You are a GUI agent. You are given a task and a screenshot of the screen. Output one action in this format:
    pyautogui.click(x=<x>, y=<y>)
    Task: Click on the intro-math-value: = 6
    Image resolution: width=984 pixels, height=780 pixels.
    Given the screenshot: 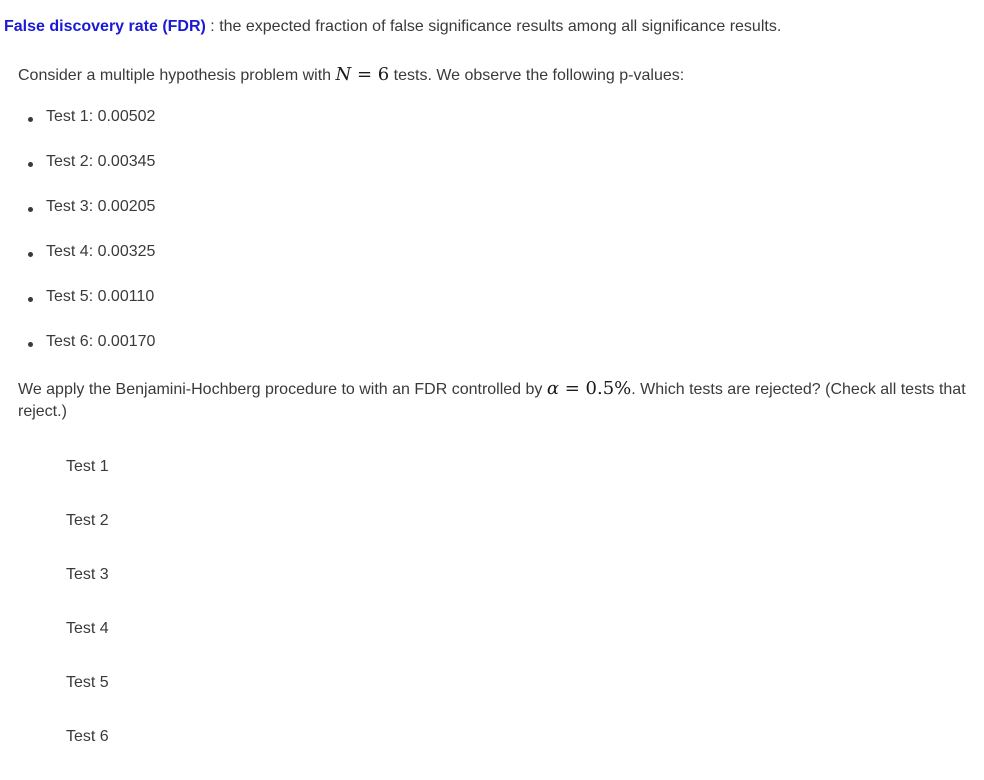 What is the action you would take?
    pyautogui.click(x=370, y=74)
    